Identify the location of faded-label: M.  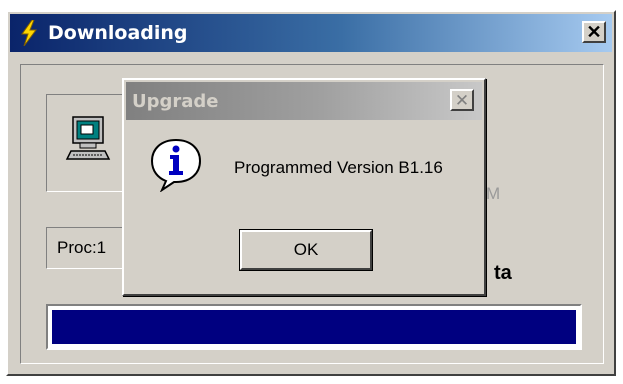
(493, 193).